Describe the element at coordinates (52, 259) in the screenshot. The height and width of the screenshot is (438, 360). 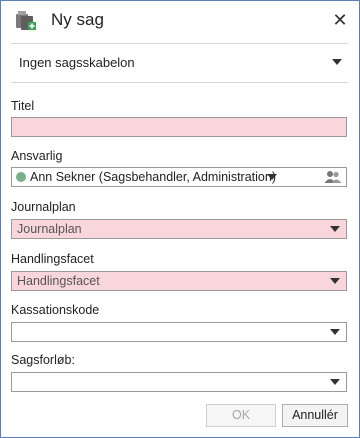
I see `handlingsfacet-label: Handlingsfacet` at that location.